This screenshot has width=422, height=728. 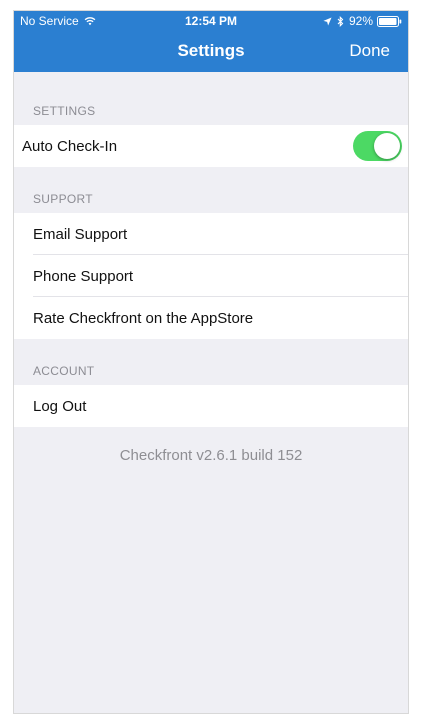 I want to click on email-support-label: Email Support, so click(x=80, y=234).